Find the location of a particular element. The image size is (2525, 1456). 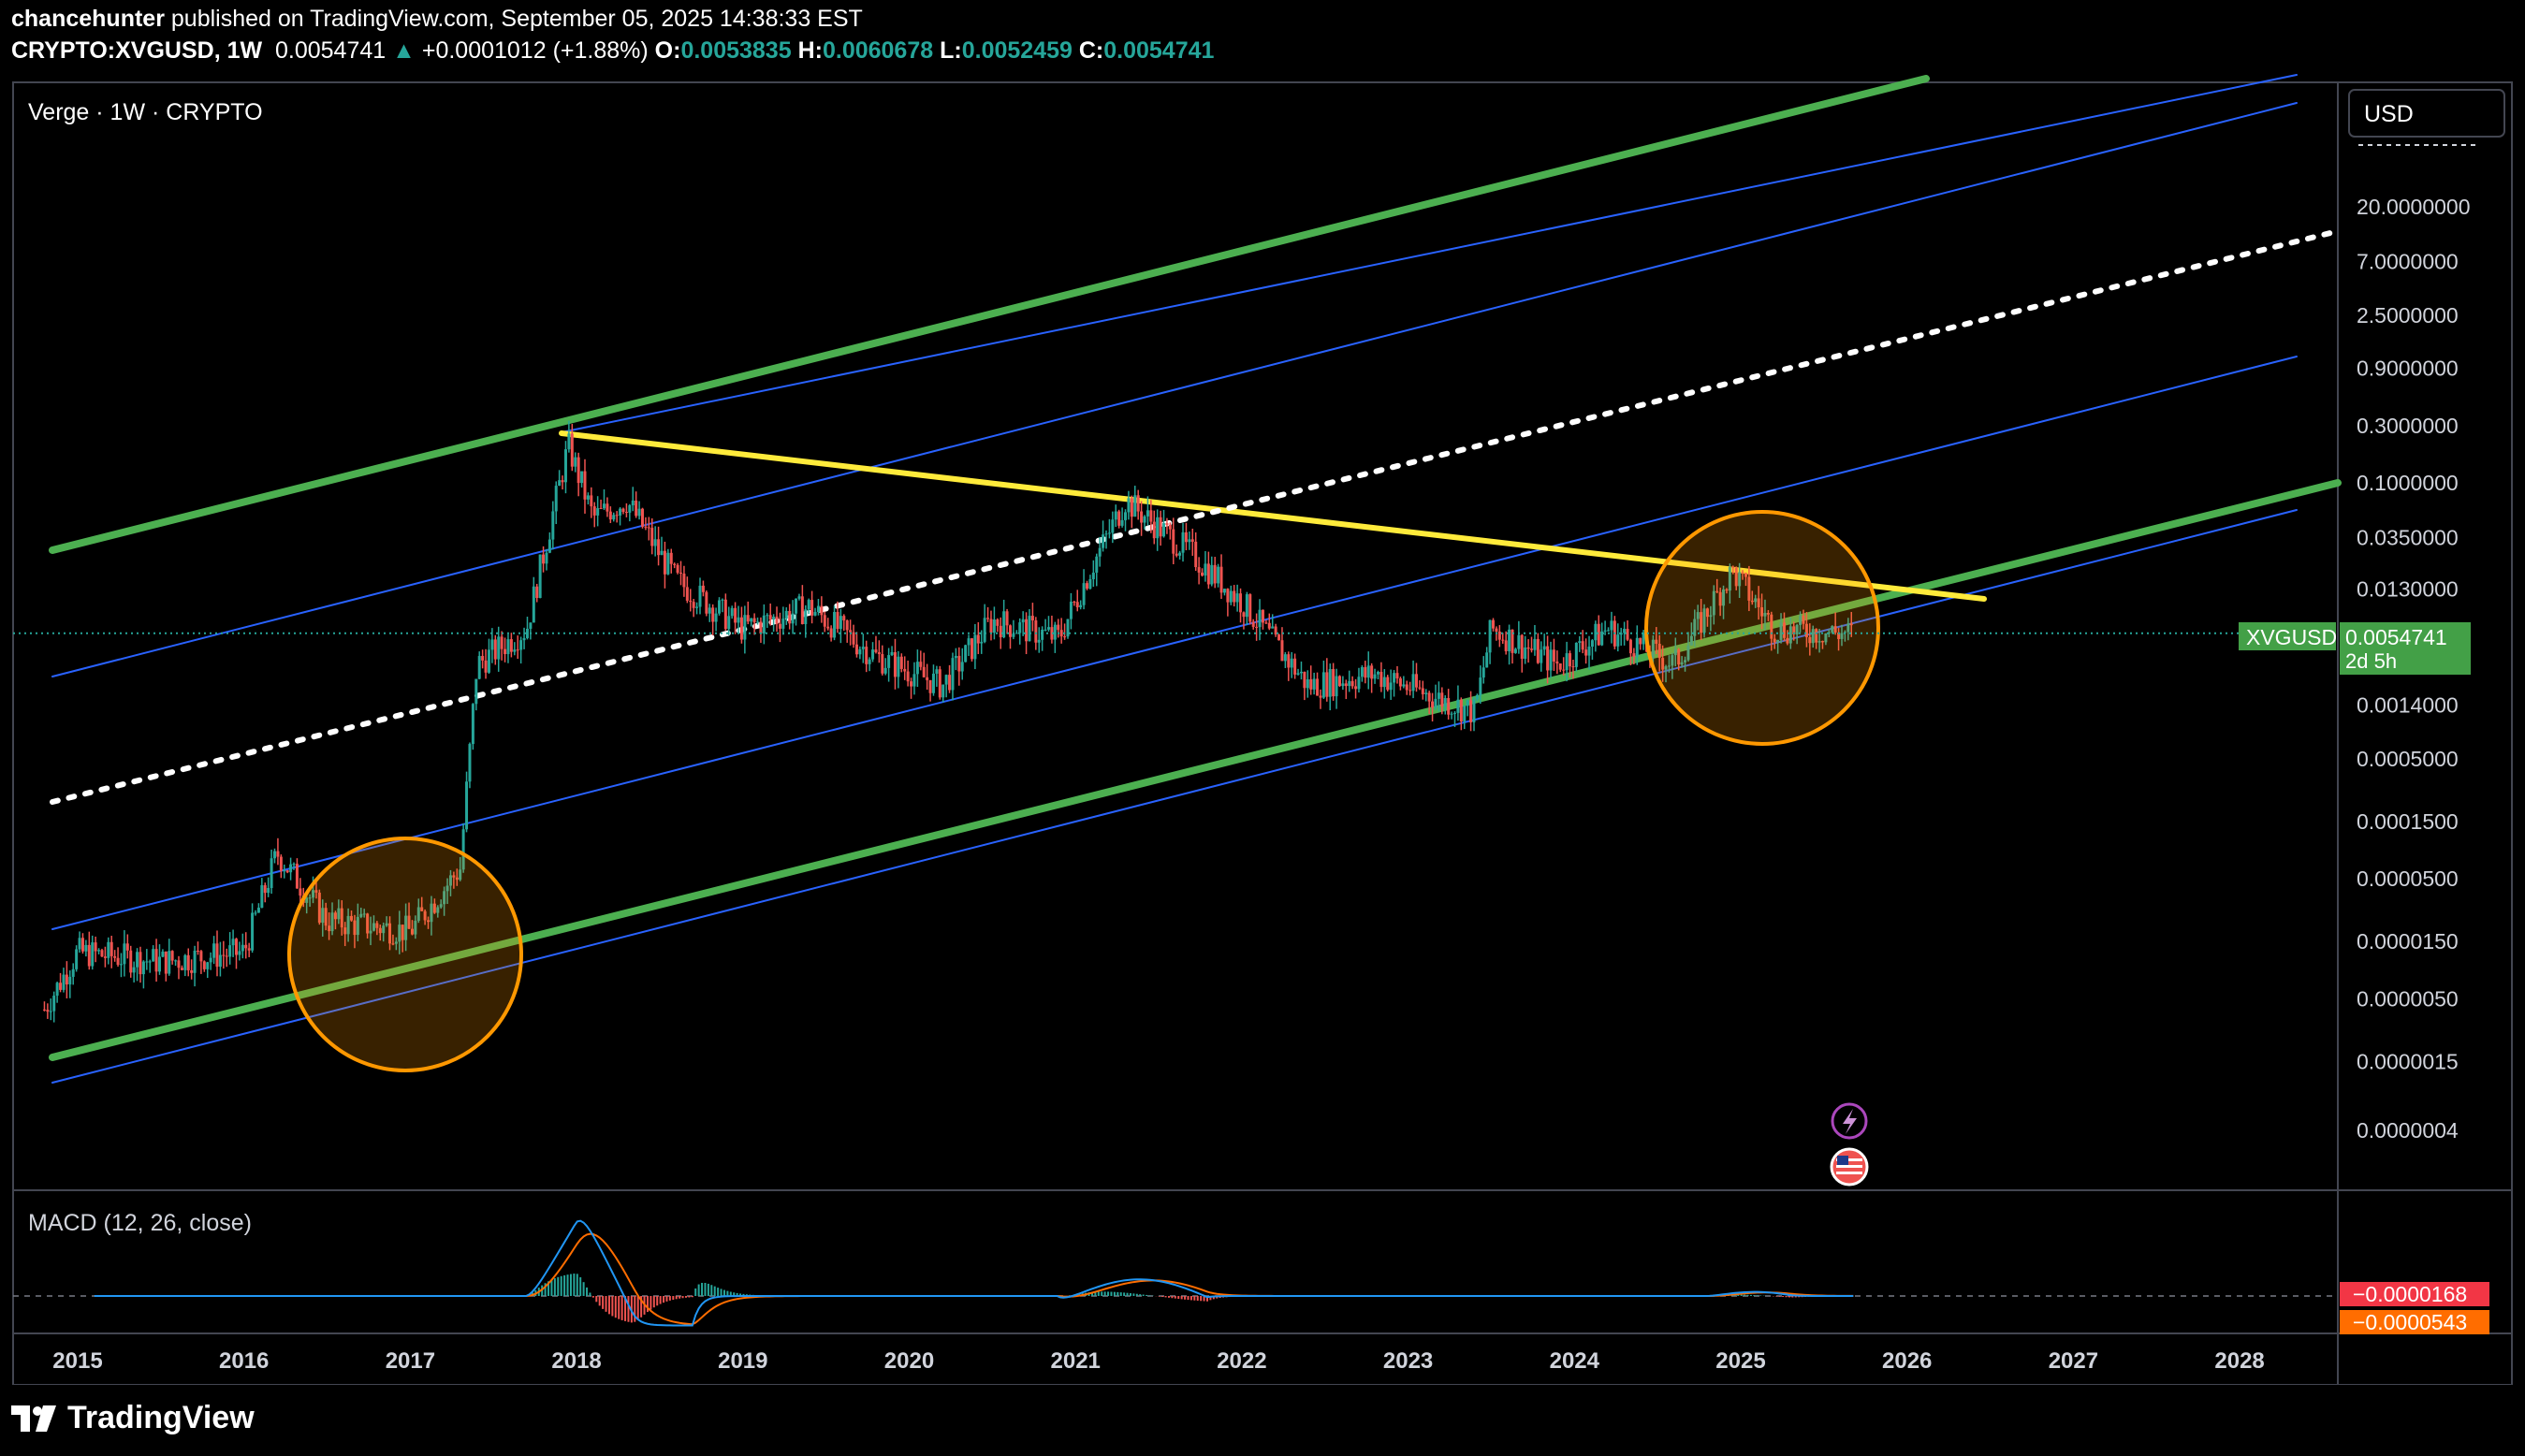

currency-label: USD is located at coordinates (2389, 114).